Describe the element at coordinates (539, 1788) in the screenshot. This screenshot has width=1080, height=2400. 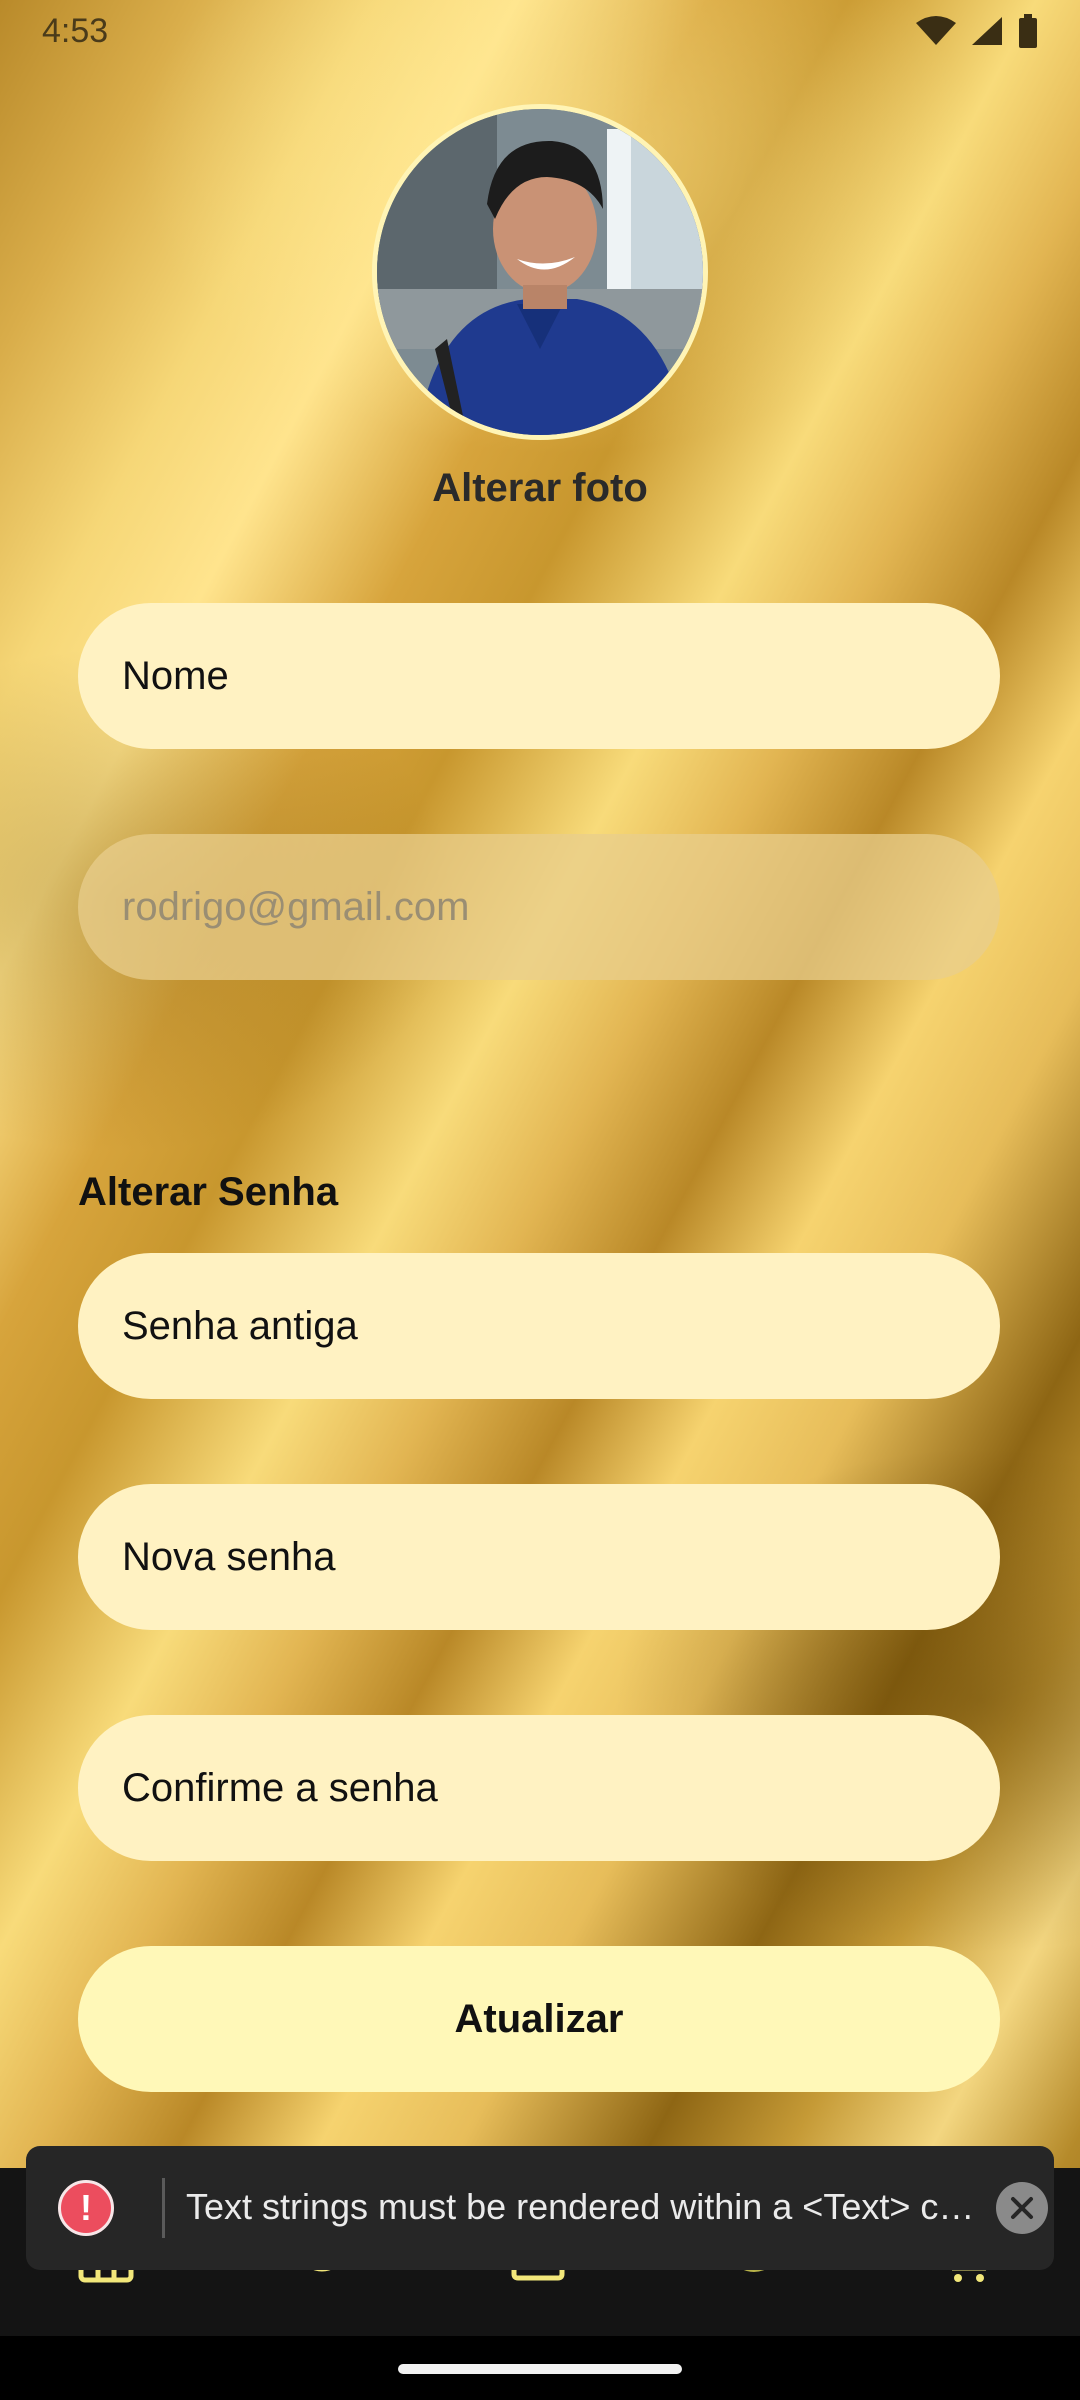
I see `confirm-password-input: Confirme a senha` at that location.